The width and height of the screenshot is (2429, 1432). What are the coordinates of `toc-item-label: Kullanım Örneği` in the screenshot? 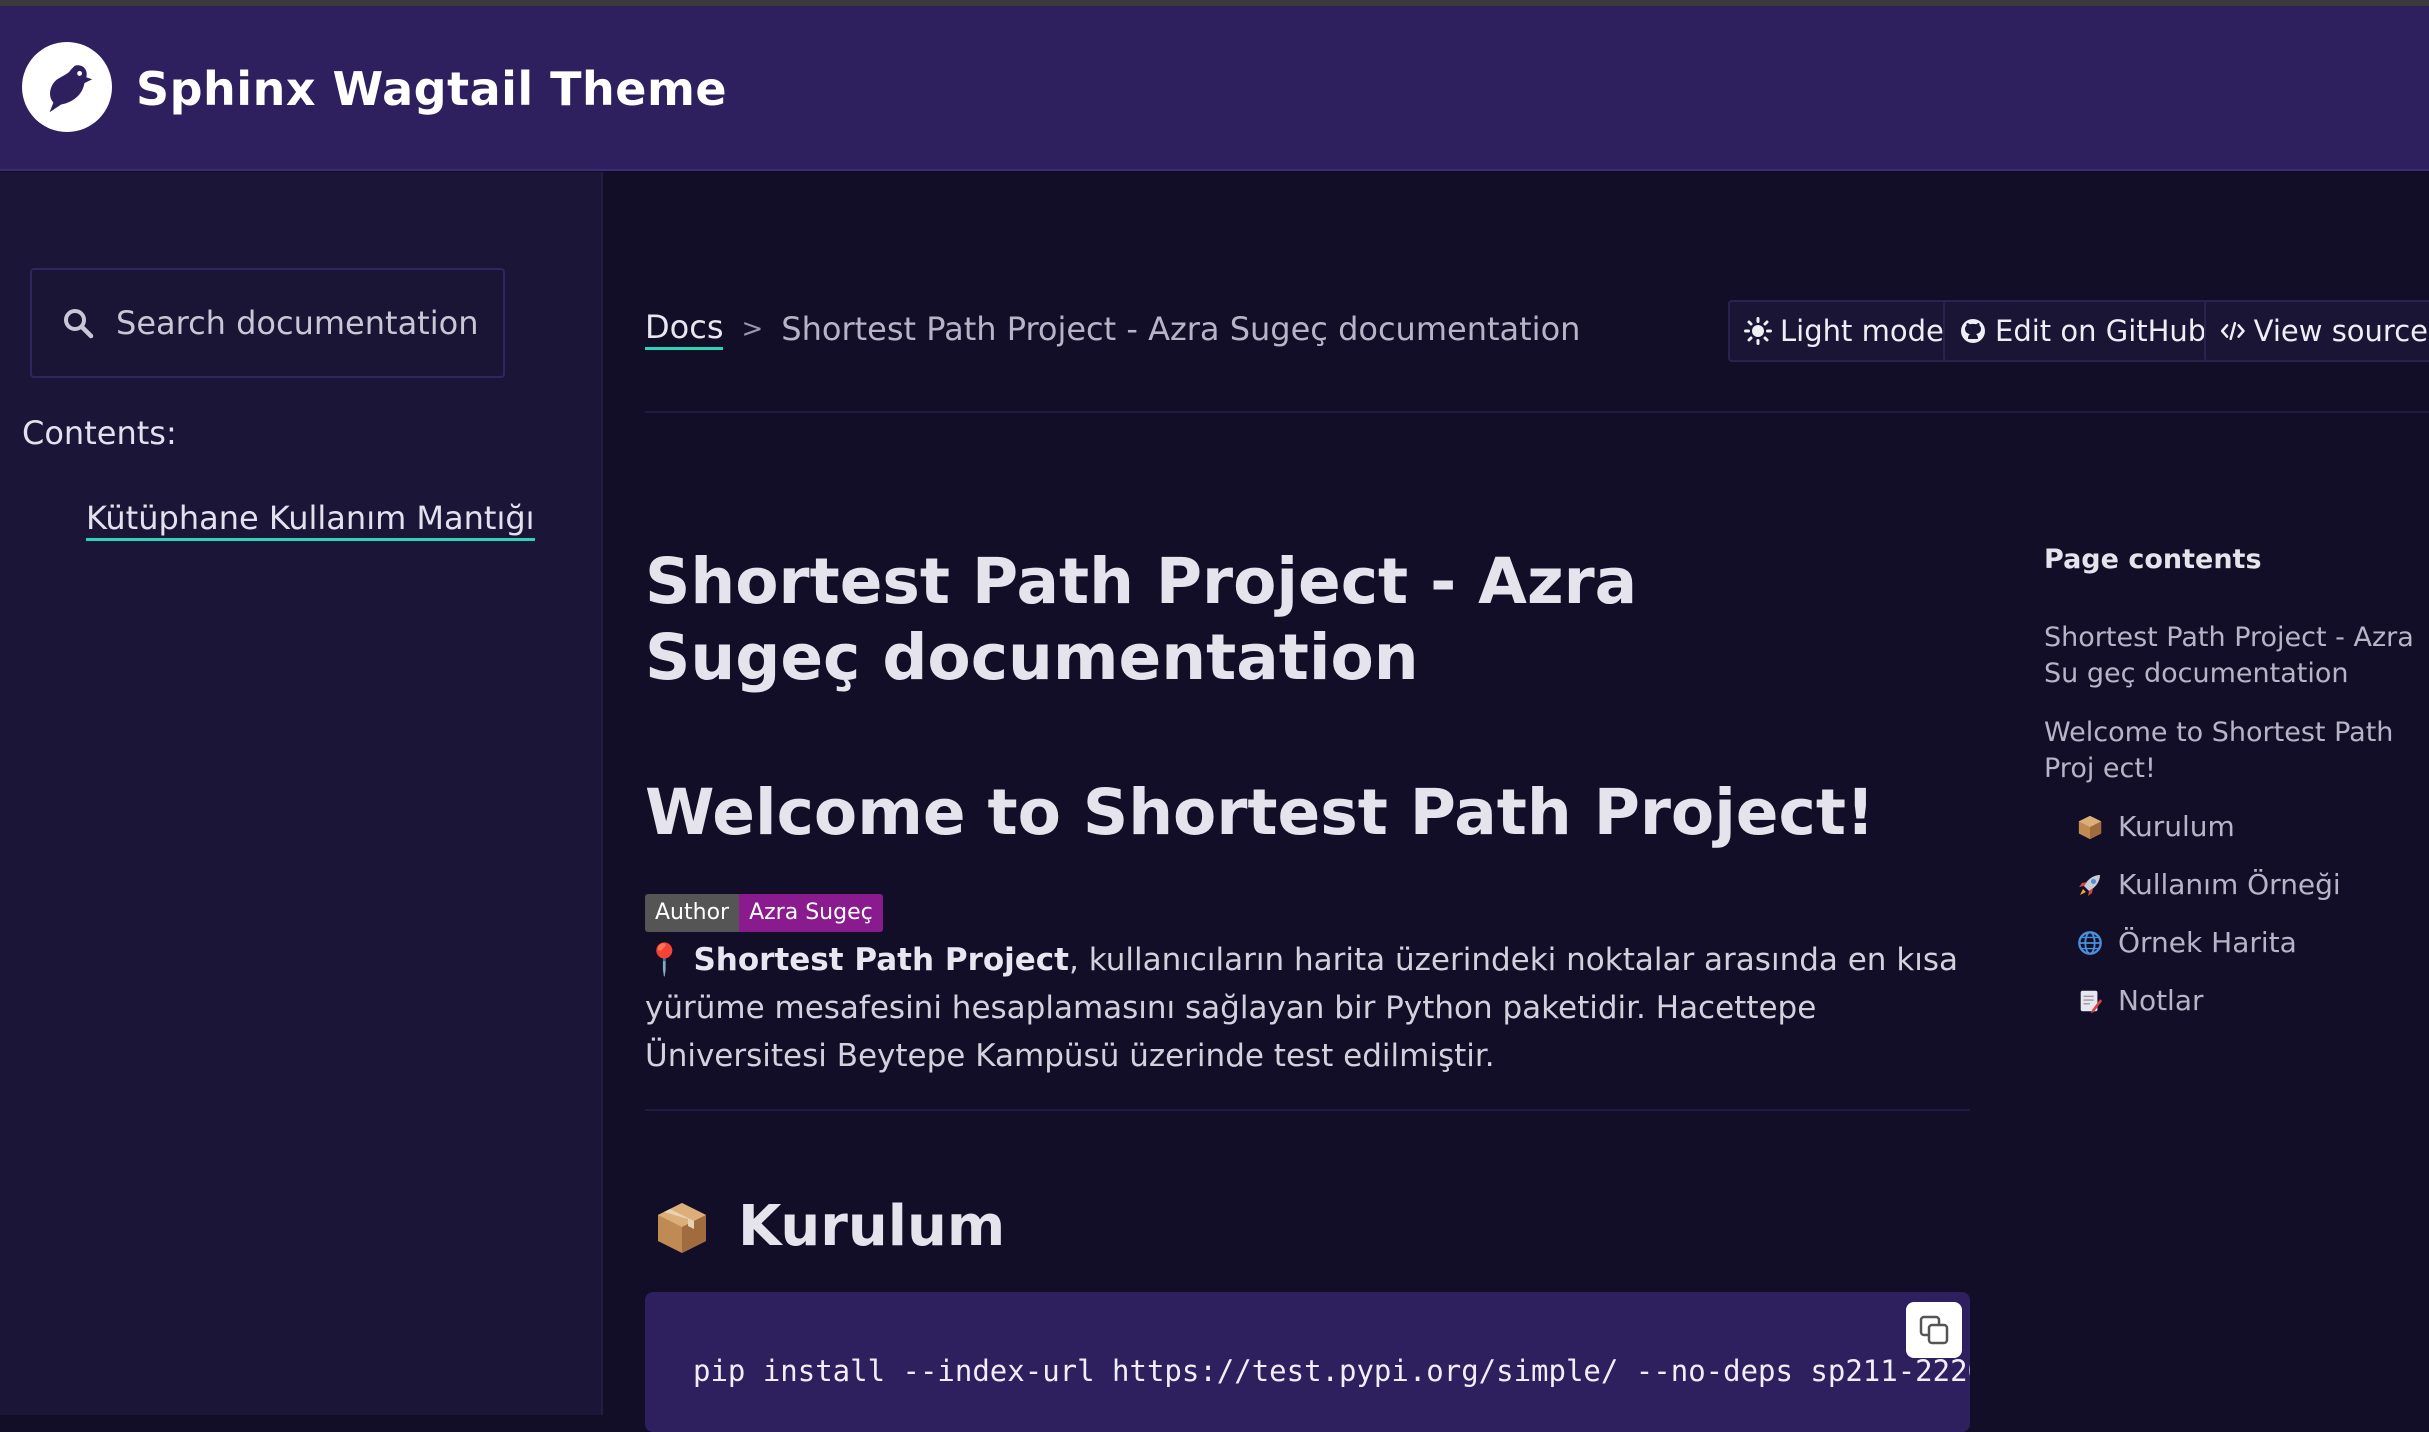 It's located at (2229, 884).